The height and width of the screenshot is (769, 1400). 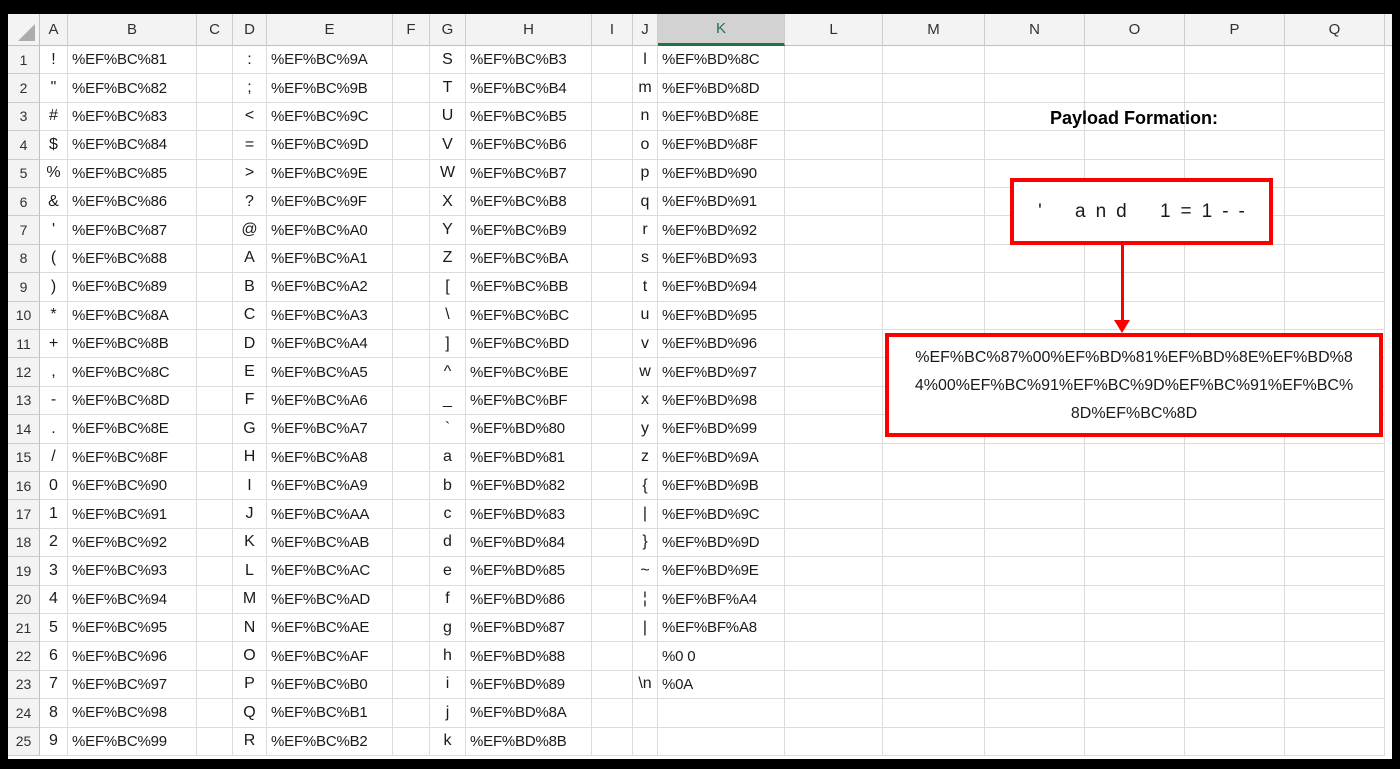 I want to click on cell-M10, so click(x=934, y=315).